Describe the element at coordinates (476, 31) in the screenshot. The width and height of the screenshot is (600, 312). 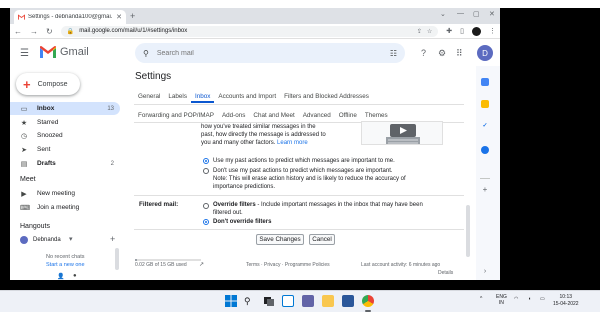
I see `profile-icon` at that location.